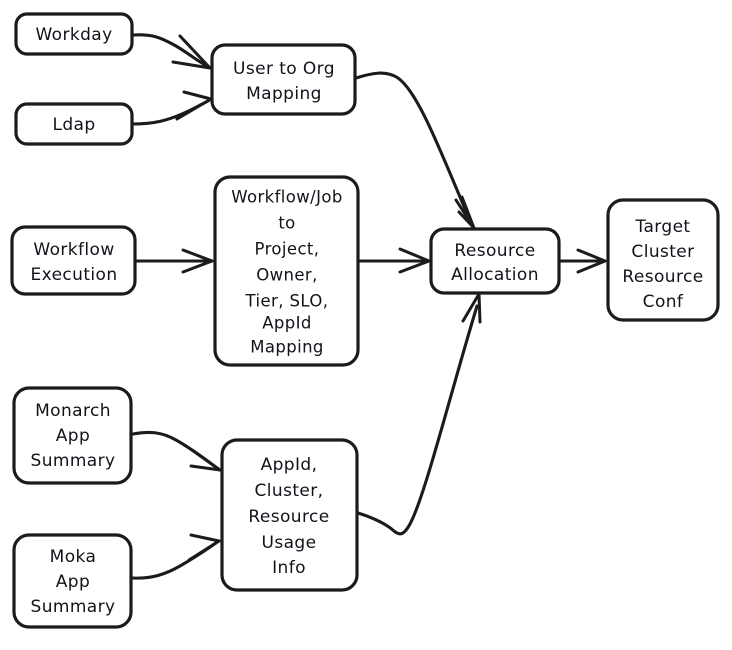 The height and width of the screenshot is (650, 732). I want to click on edge-moka-to-appid, so click(176, 556).